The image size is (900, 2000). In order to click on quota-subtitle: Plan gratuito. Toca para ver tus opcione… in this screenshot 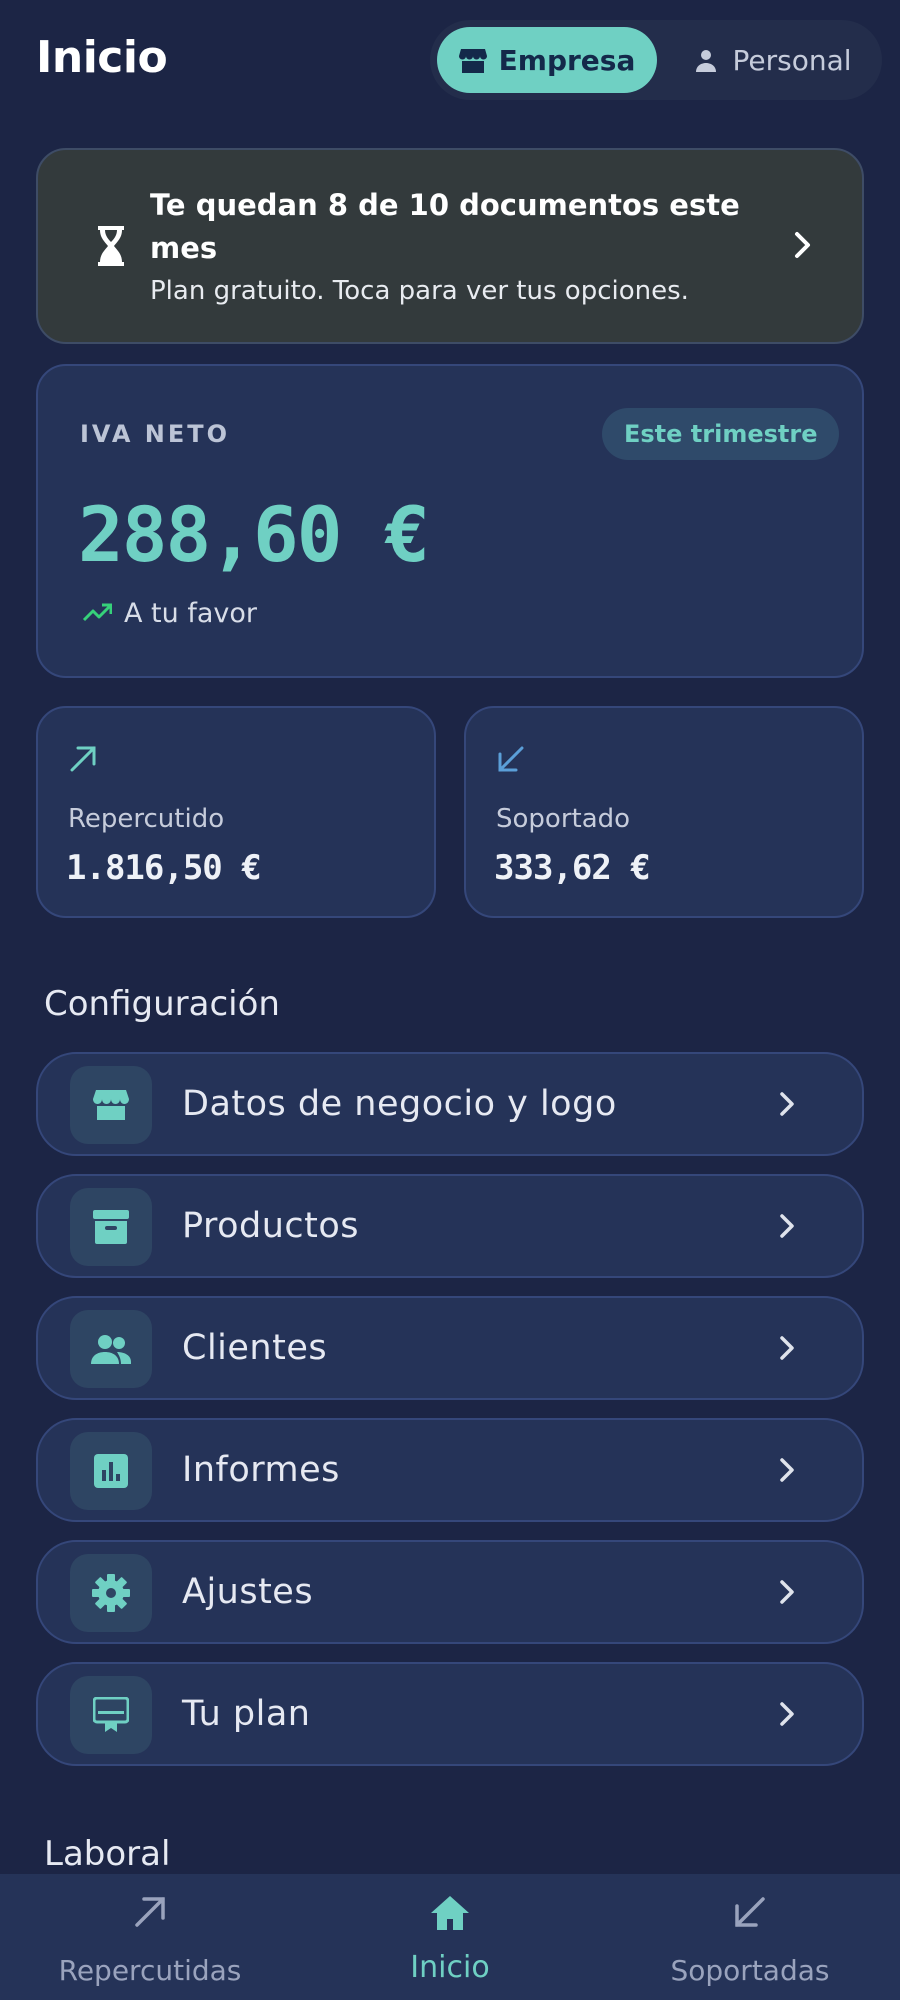, I will do `click(419, 291)`.